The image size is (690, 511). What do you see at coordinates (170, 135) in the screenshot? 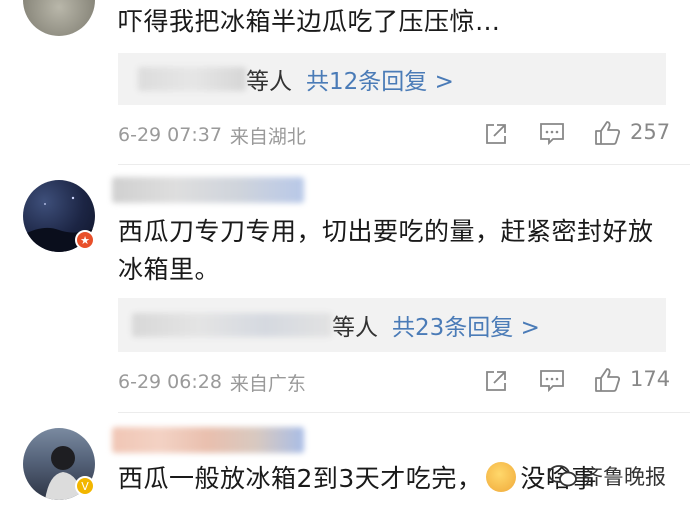
I see `timestamp: 6-29 07:37` at bounding box center [170, 135].